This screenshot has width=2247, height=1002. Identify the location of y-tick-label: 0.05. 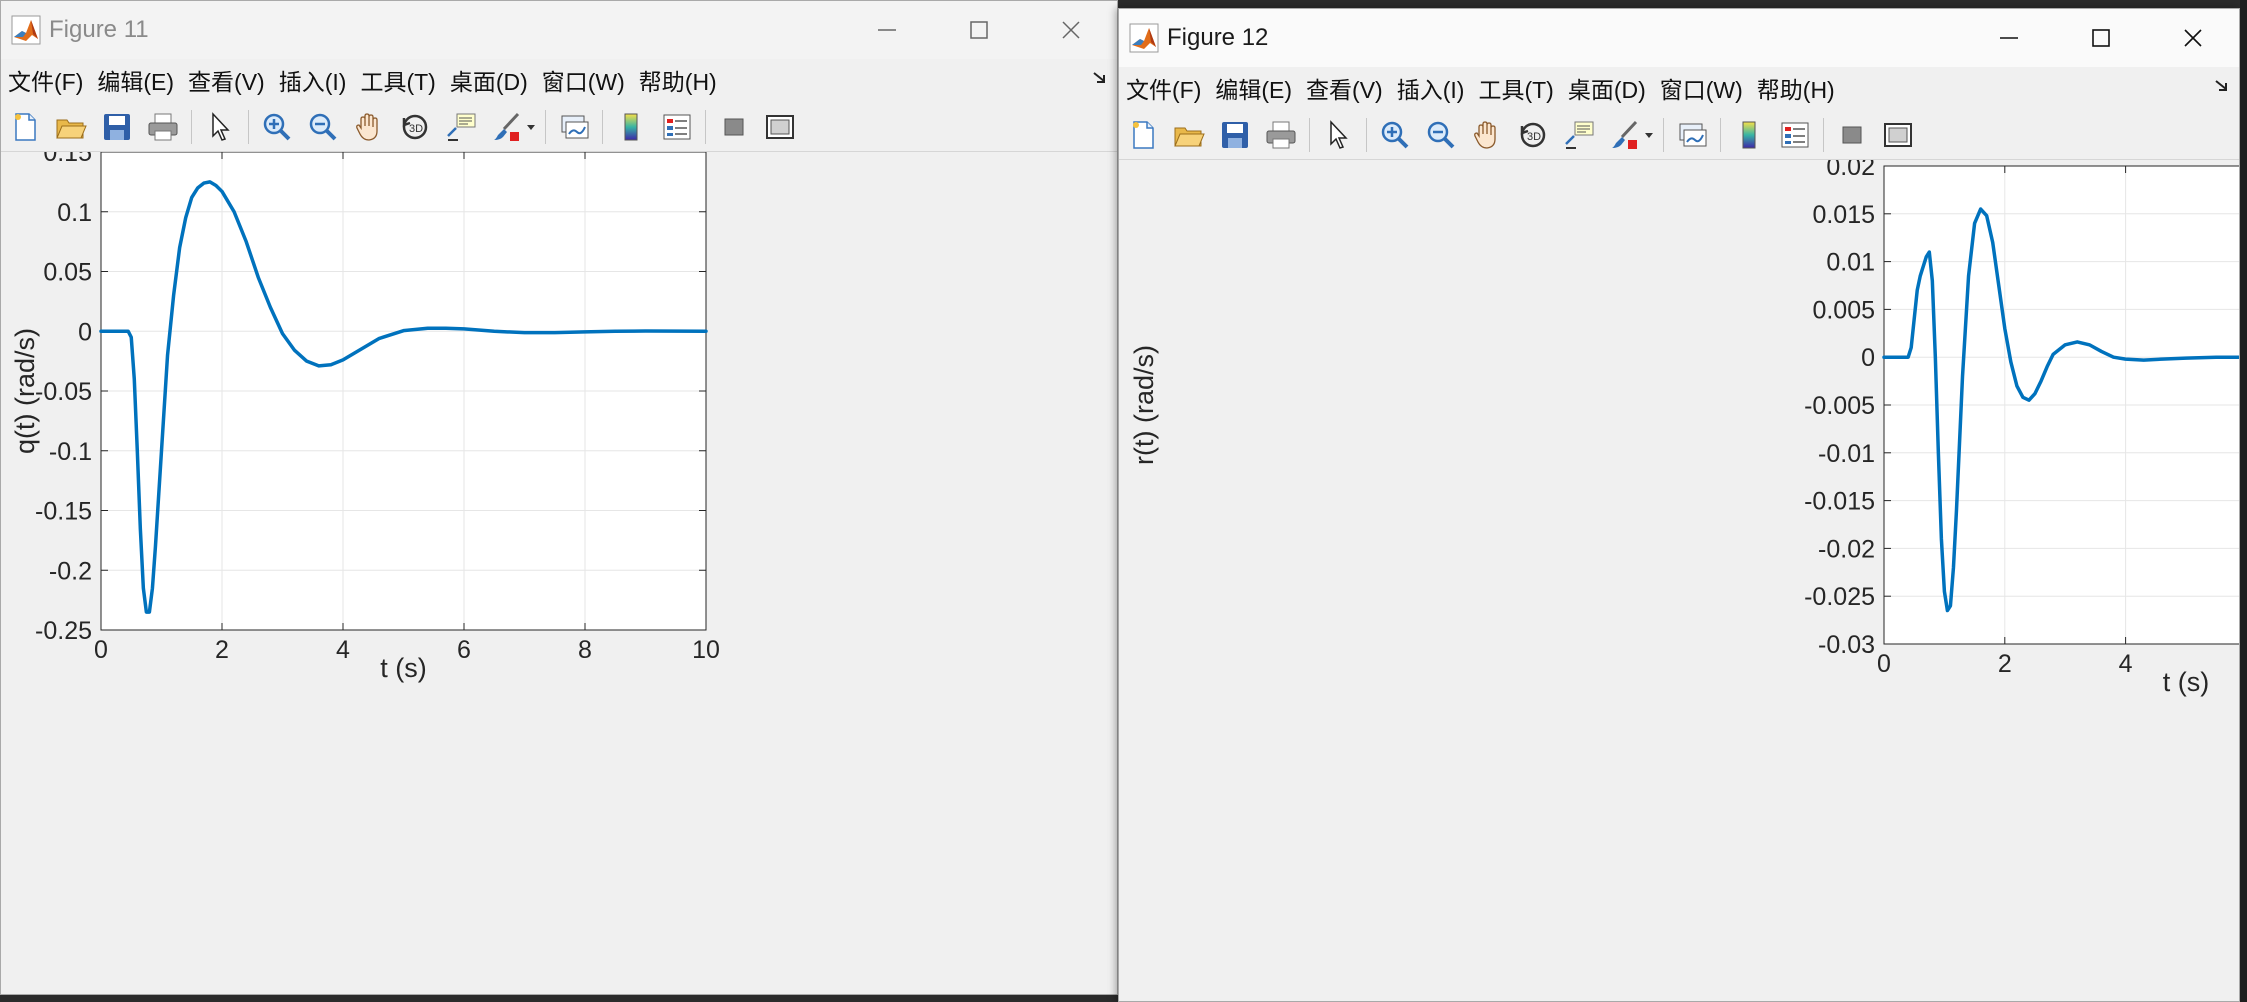
(67, 273).